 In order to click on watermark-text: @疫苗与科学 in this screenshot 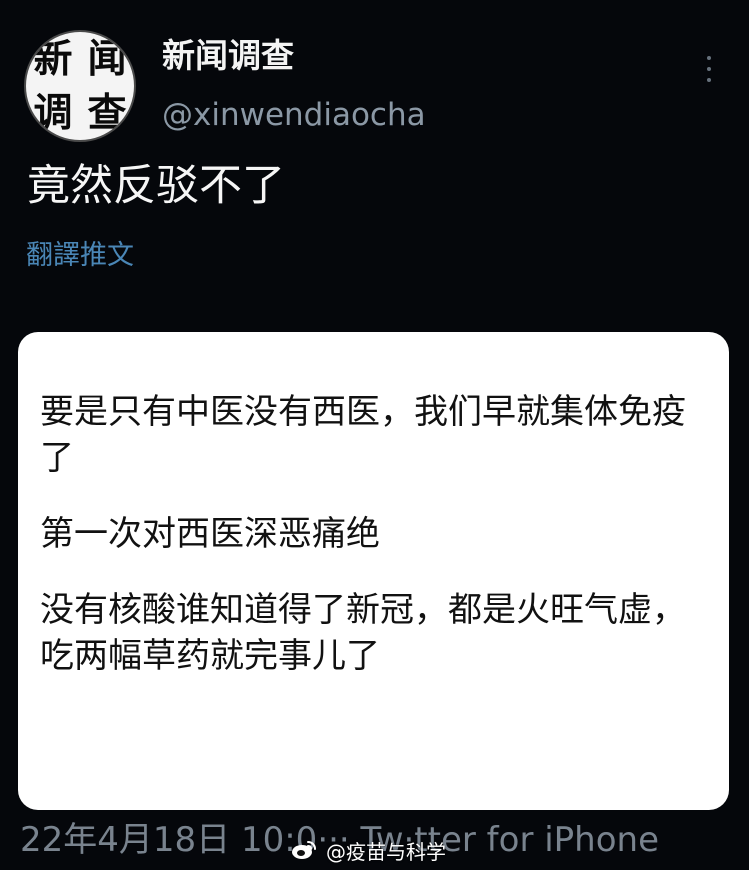, I will do `click(386, 851)`.